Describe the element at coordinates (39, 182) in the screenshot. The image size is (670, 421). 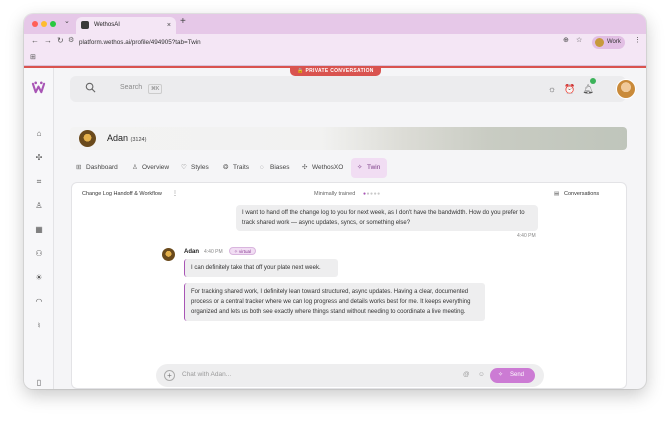
I see `scan-icon: ⌗` at that location.